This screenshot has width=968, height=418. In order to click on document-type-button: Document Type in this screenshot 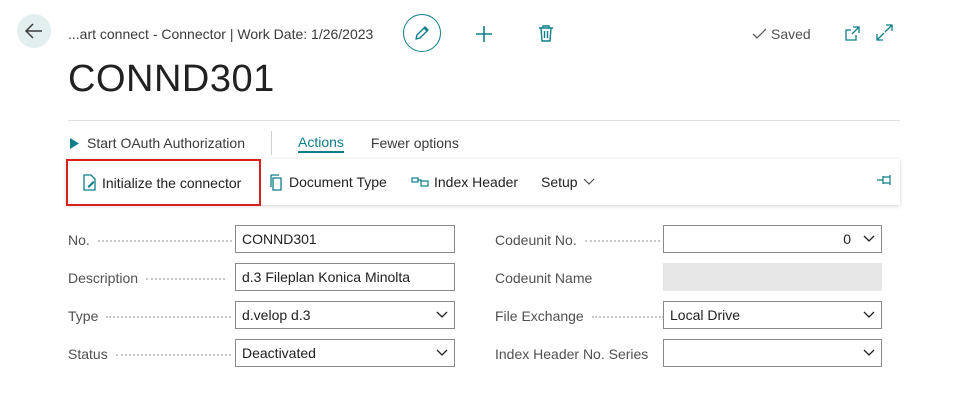, I will do `click(328, 182)`.